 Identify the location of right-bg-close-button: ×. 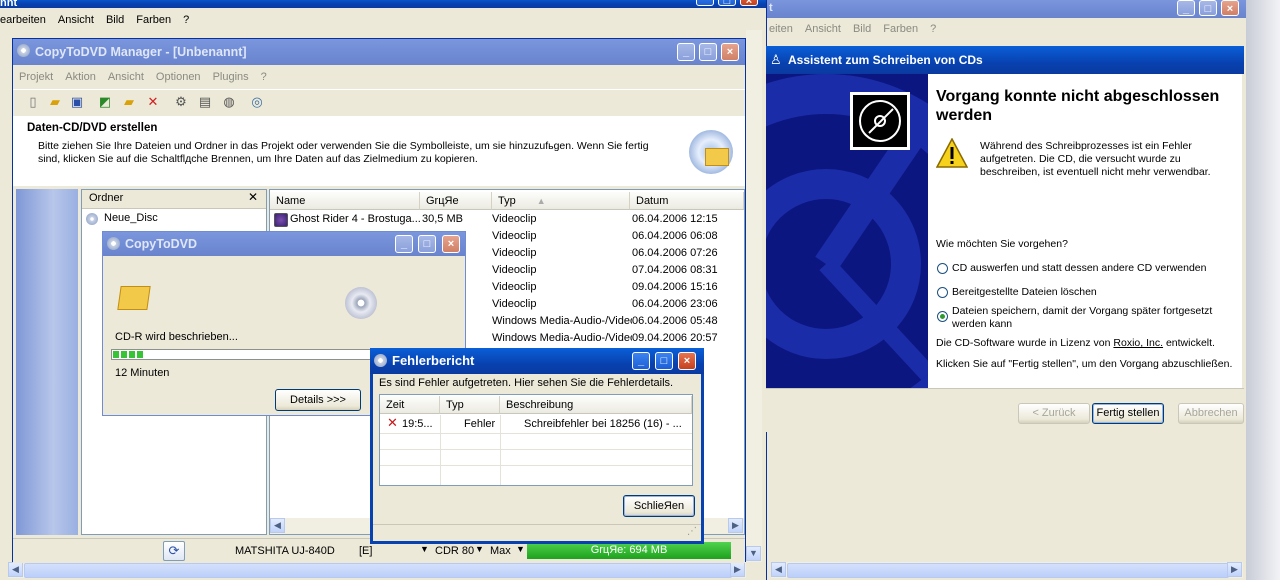
(1230, 8).